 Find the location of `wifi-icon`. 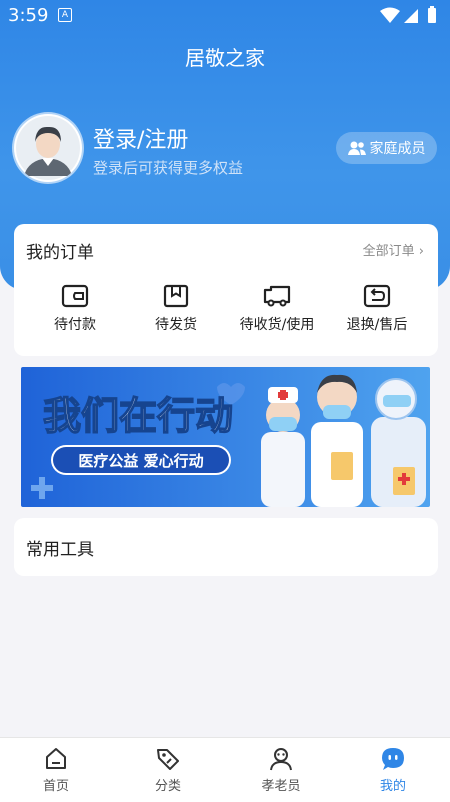

wifi-icon is located at coordinates (390, 15).